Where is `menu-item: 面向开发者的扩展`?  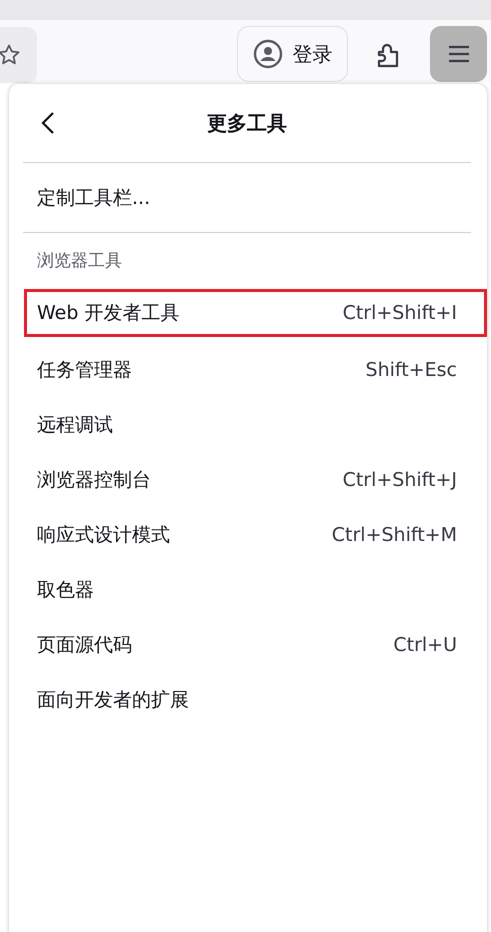
menu-item: 面向开发者的扩展 is located at coordinates (247, 699).